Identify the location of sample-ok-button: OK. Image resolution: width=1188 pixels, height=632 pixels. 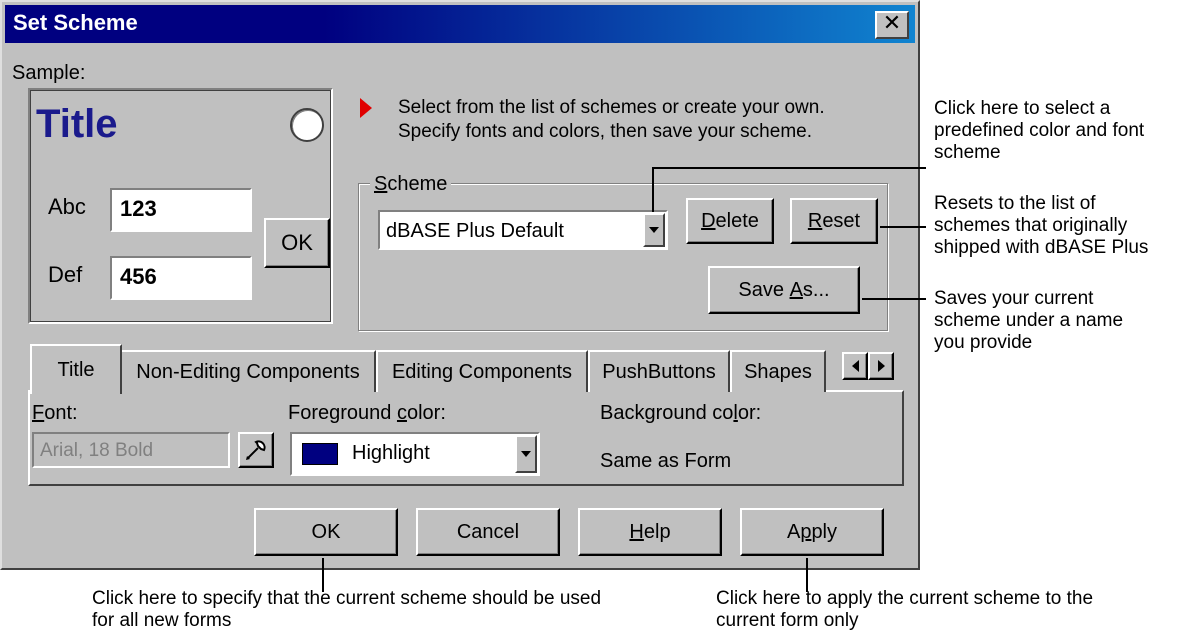
(297, 243).